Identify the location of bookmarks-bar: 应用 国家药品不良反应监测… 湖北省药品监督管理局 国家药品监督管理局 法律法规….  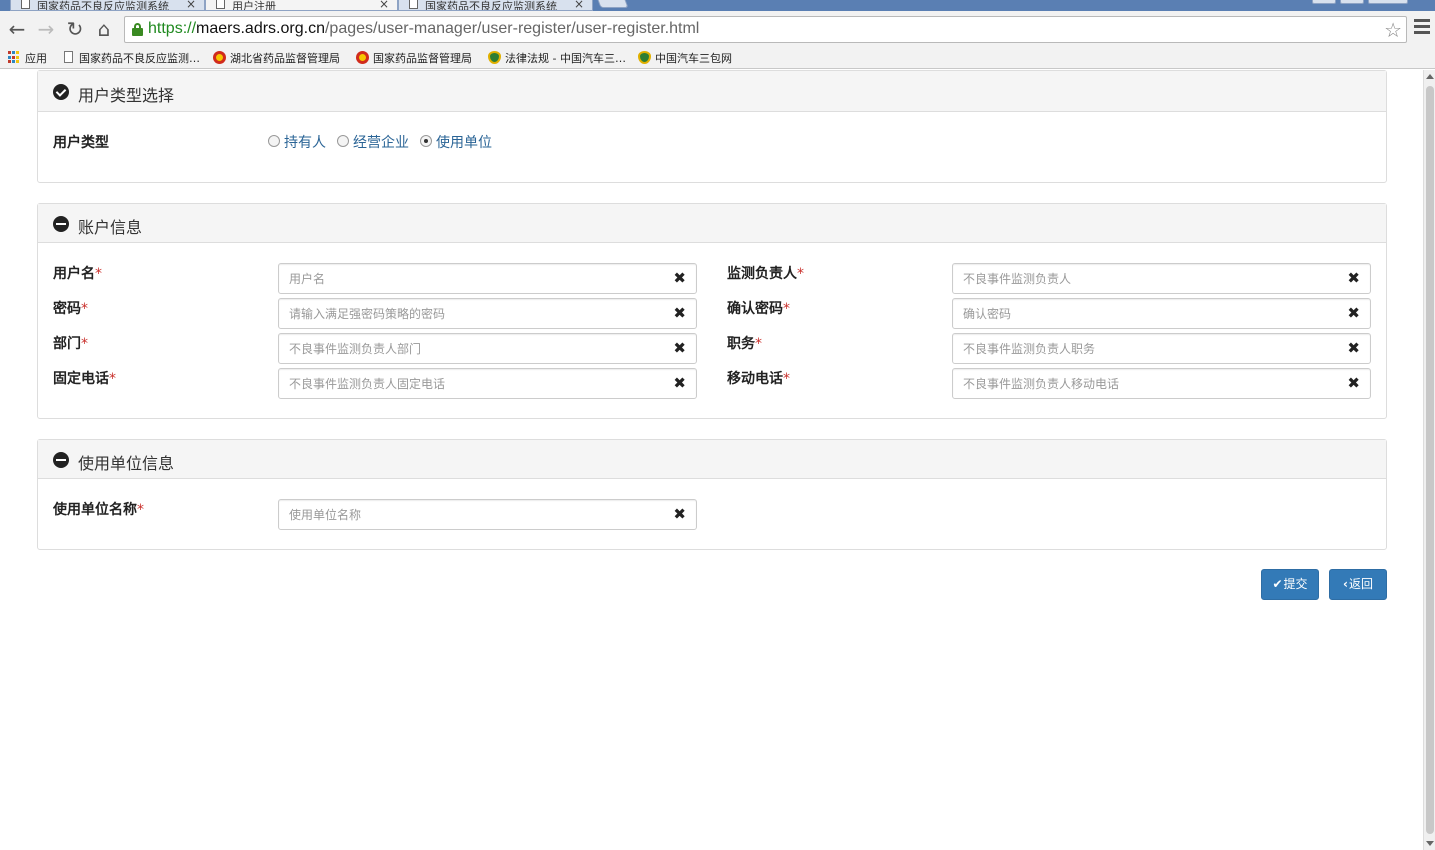
(717, 58).